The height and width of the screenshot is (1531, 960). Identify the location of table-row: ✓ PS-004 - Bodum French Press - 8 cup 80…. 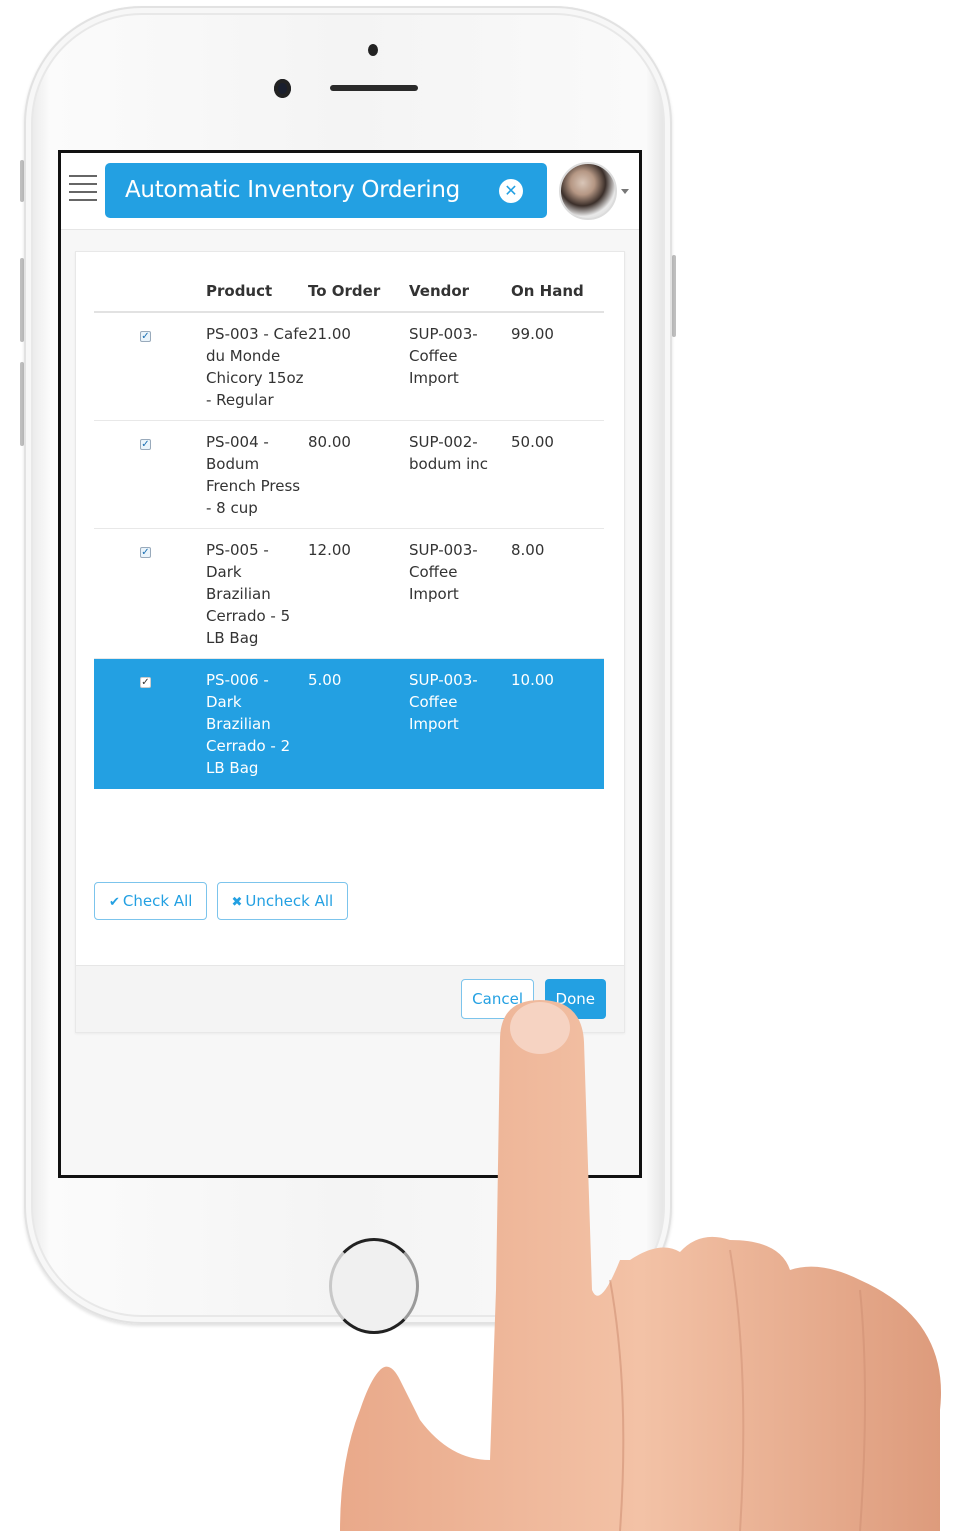
(349, 474).